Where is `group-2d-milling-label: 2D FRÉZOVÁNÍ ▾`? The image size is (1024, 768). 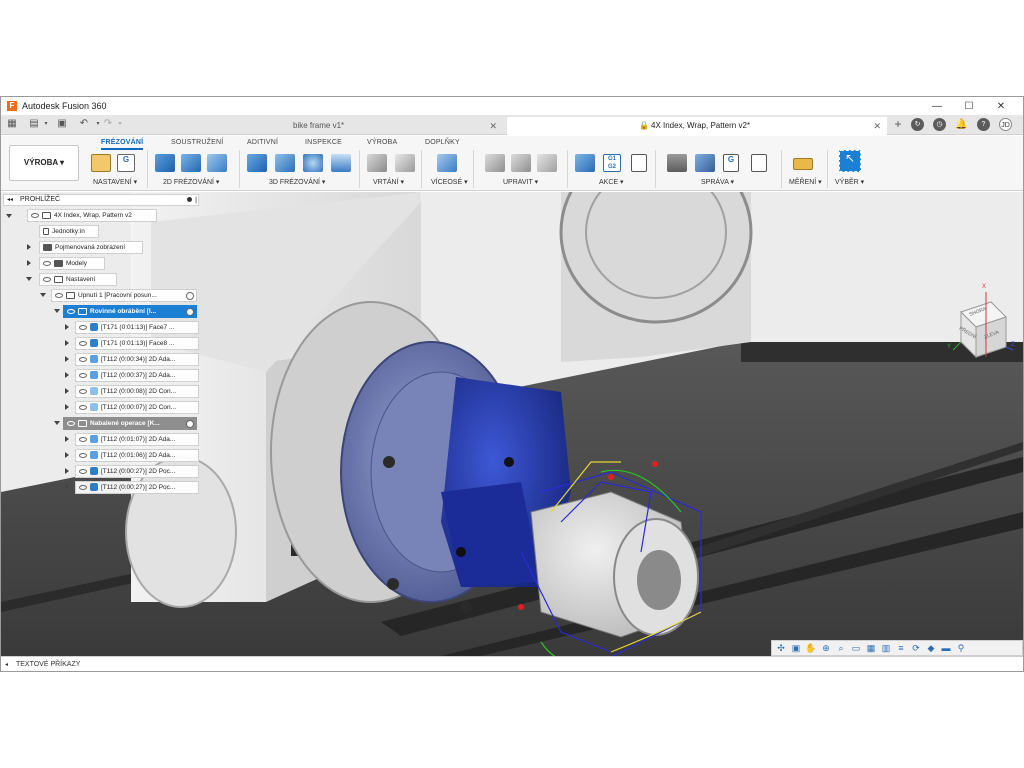 group-2d-milling-label: 2D FRÉZOVÁNÍ ▾ is located at coordinates (191, 182).